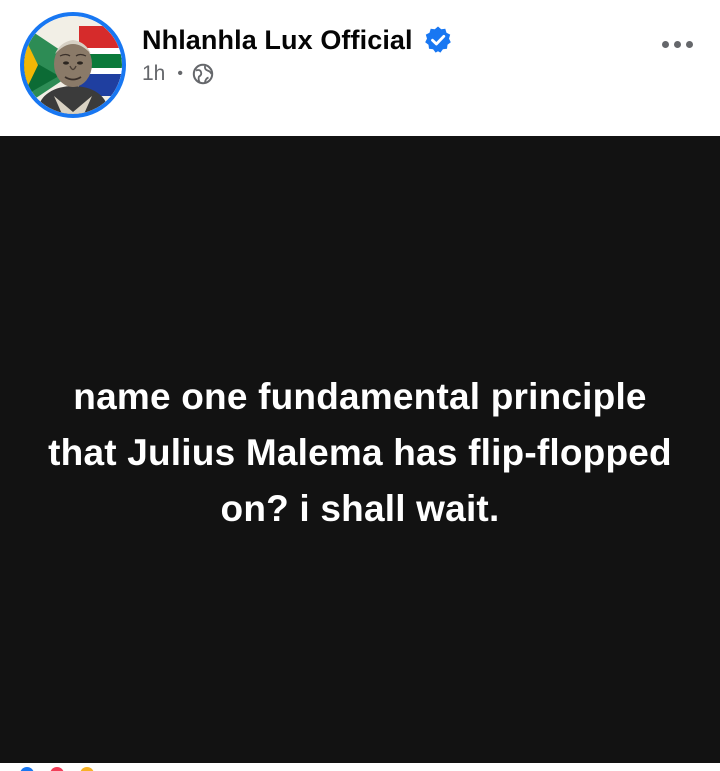  Describe the element at coordinates (153, 74) in the screenshot. I see `post-timestamp: 1h` at that location.